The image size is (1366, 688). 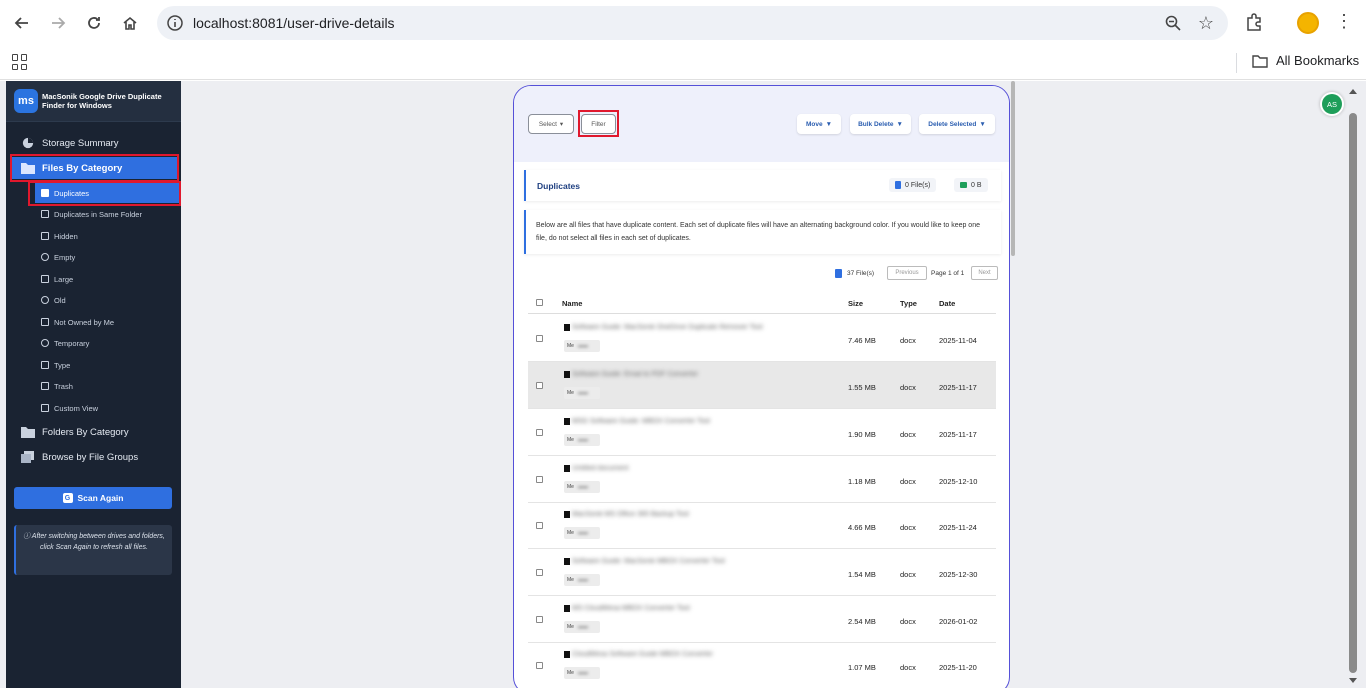 I want to click on all-bookmarks-label: All Bookmarks, so click(x=1317, y=60).